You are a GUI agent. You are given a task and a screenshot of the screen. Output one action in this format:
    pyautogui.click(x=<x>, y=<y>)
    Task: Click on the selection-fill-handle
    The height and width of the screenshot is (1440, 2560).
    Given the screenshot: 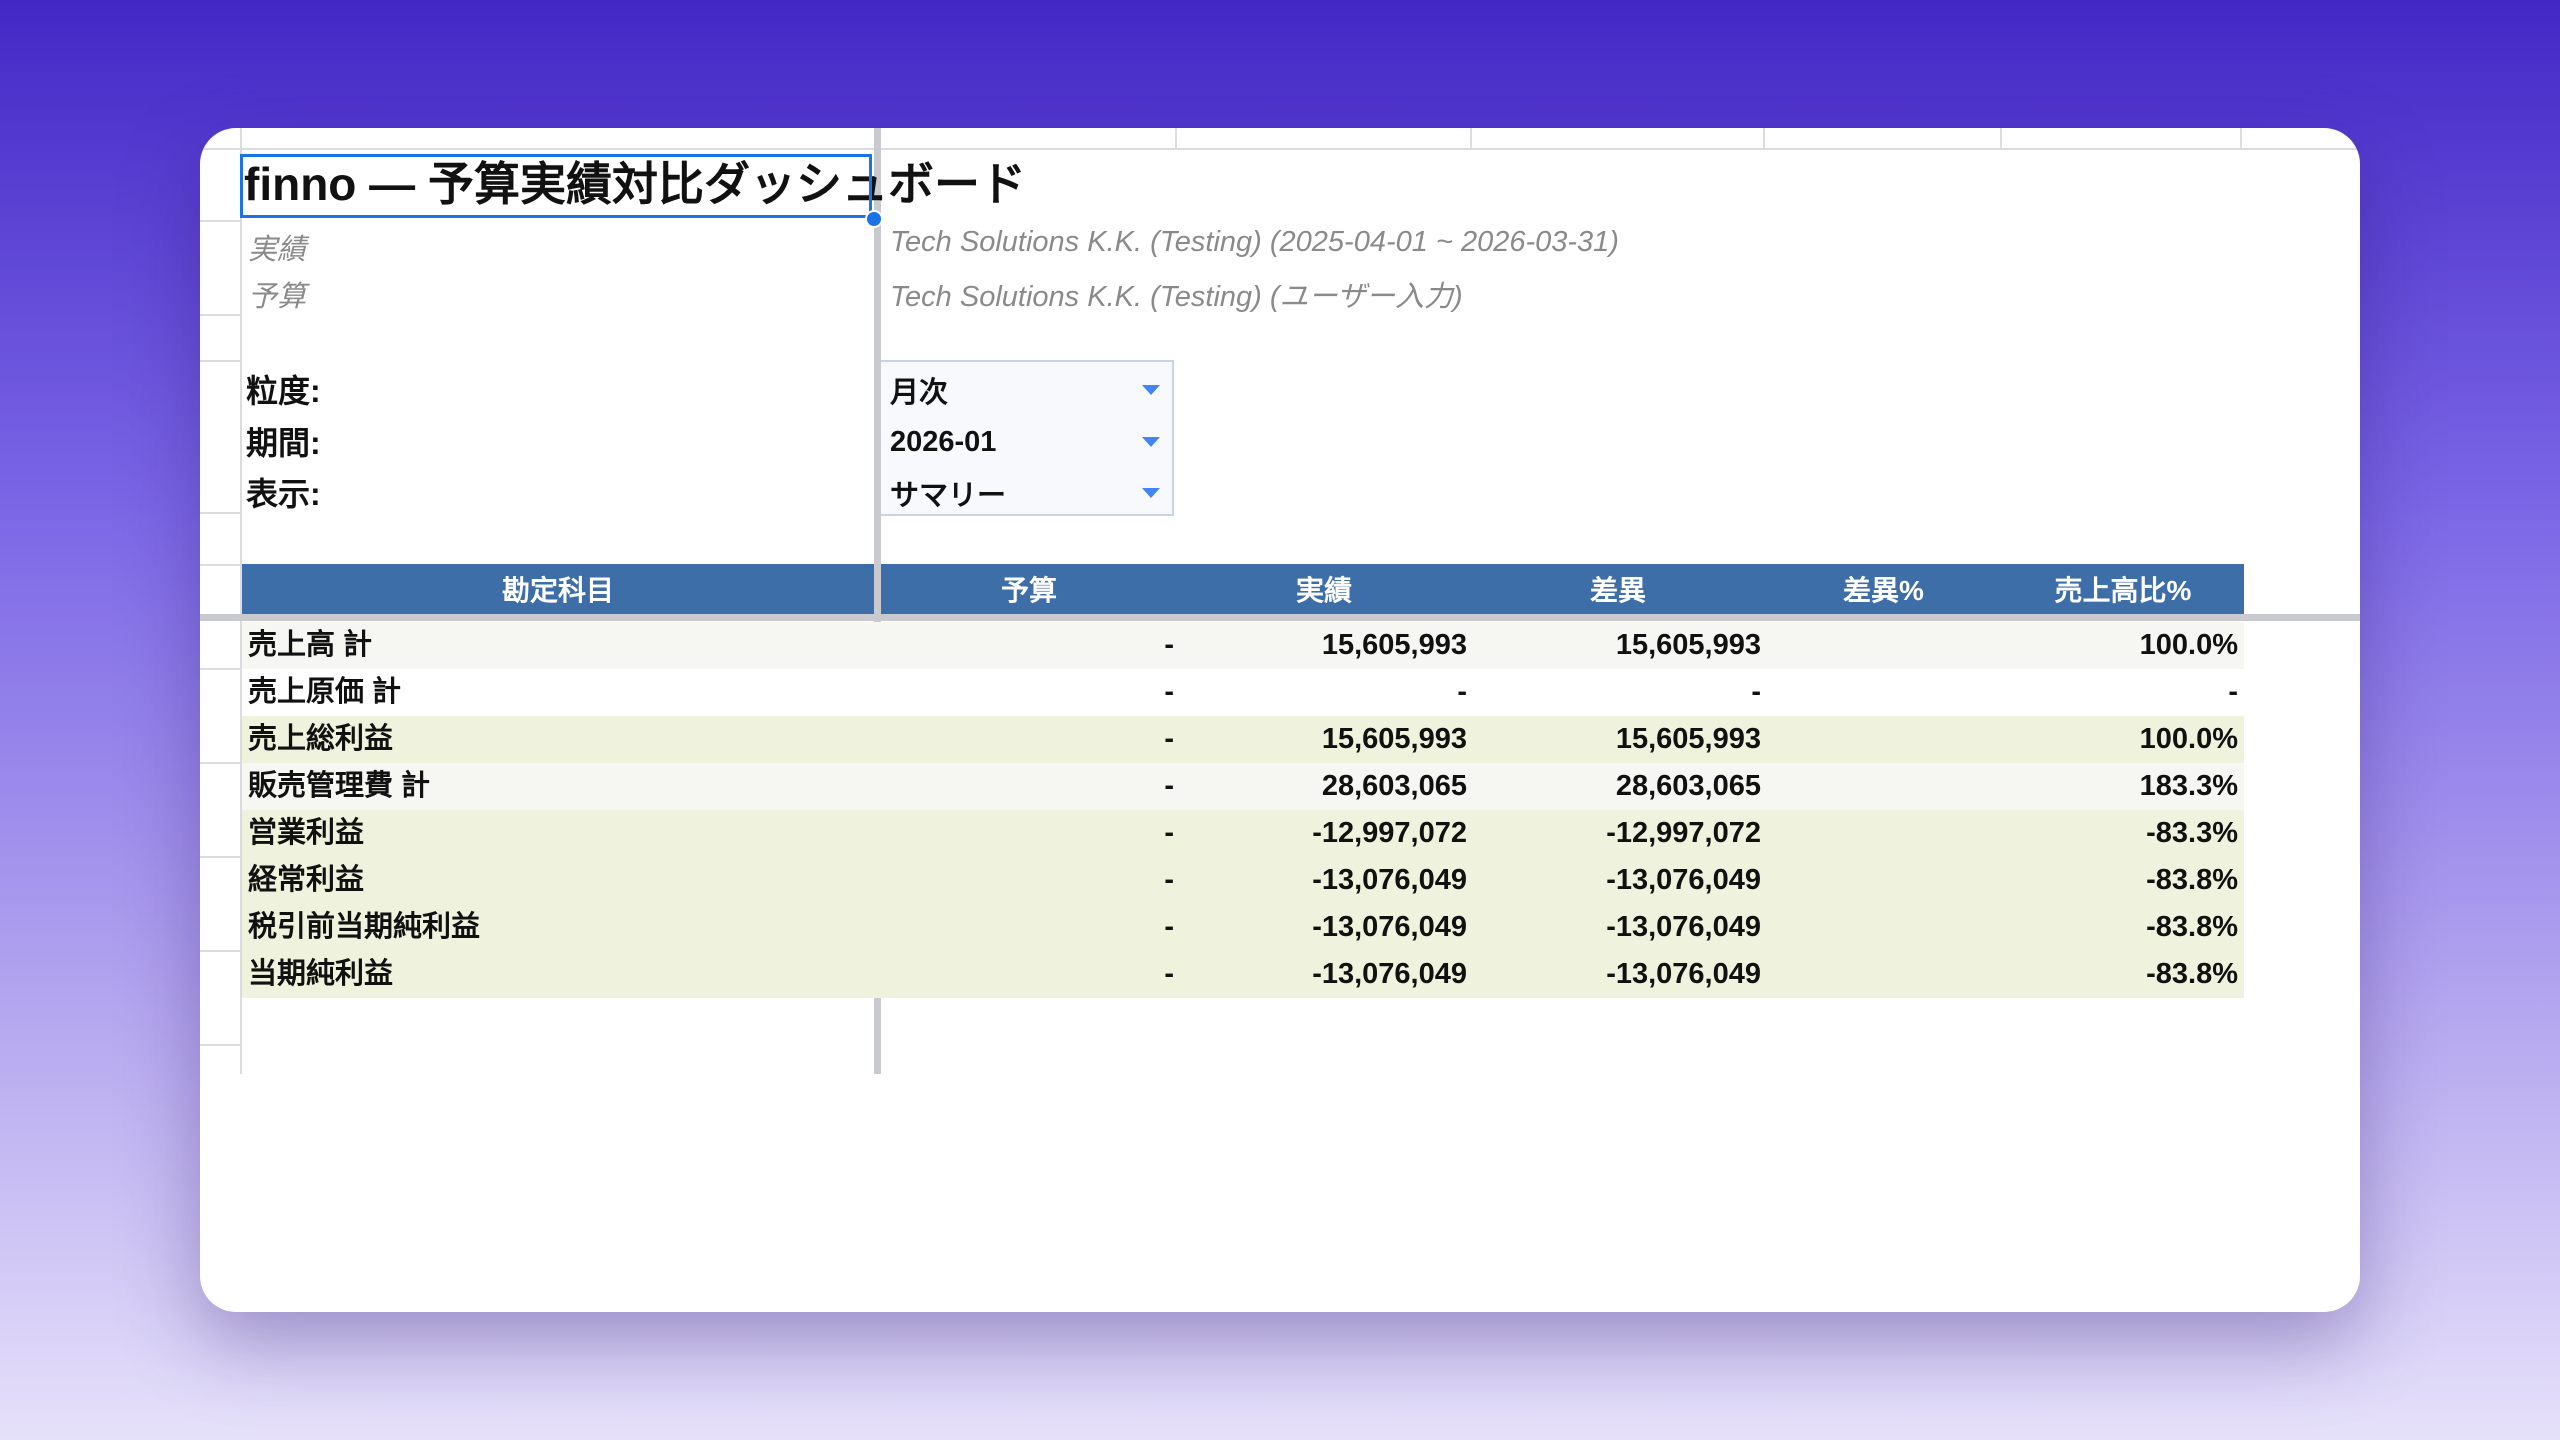 What is the action you would take?
    pyautogui.click(x=874, y=219)
    